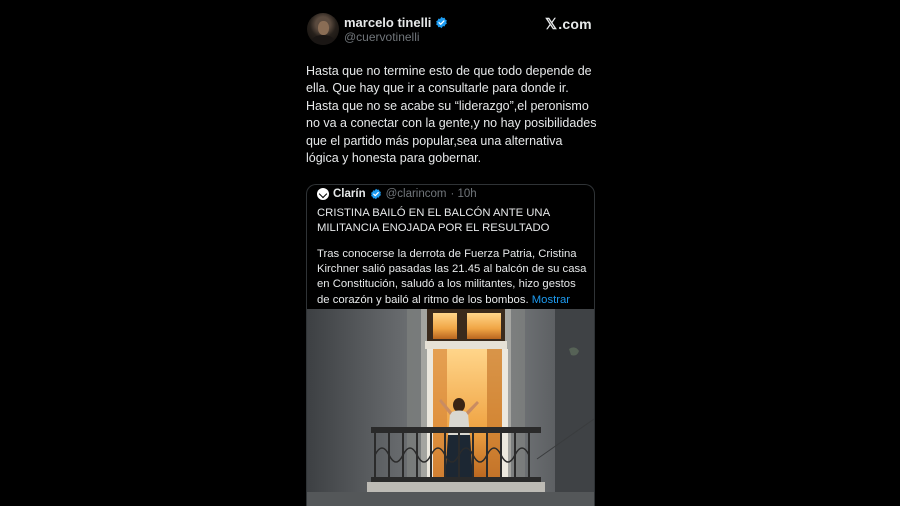 Image resolution: width=900 pixels, height=506 pixels. What do you see at coordinates (387, 22) in the screenshot?
I see `author-name: marcelo tinelli` at bounding box center [387, 22].